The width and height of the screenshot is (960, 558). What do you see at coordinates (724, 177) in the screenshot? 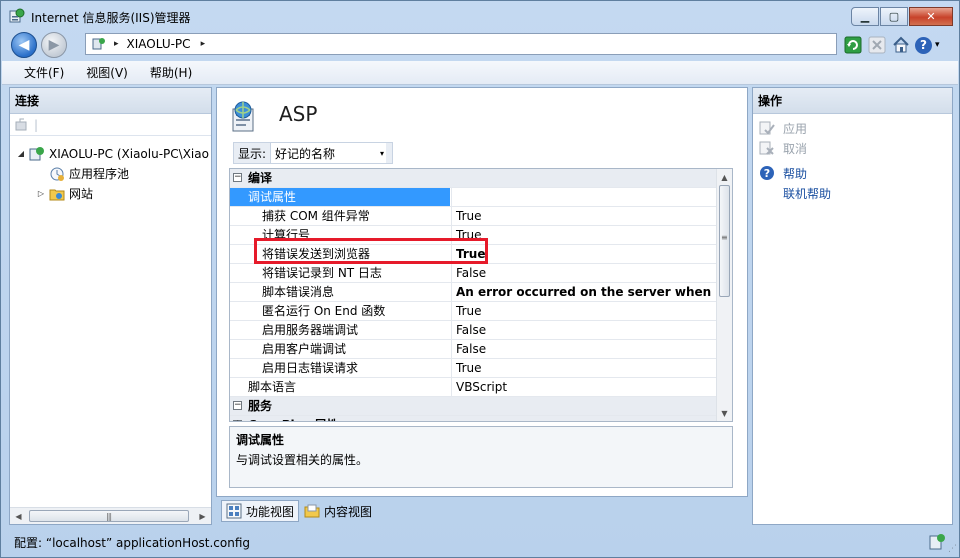
I see `scroll-up-arrow: ▲` at bounding box center [724, 177].